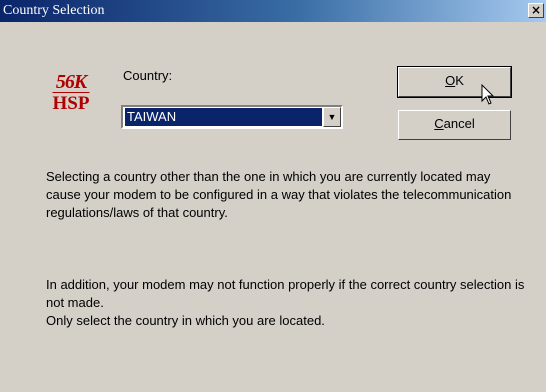  I want to click on cancel-mnemonic: C, so click(439, 123).